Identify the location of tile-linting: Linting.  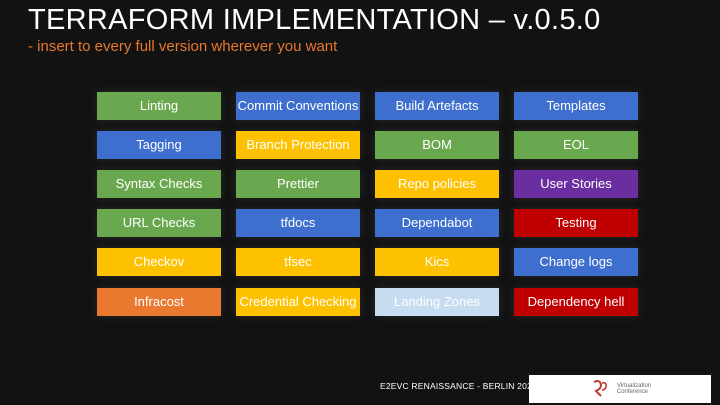
(159, 106).